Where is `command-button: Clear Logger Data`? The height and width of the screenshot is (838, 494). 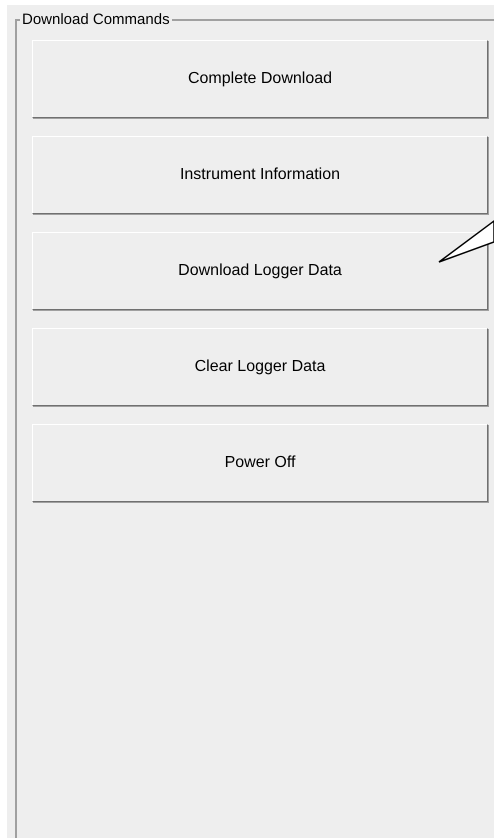 command-button: Clear Logger Data is located at coordinates (260, 367).